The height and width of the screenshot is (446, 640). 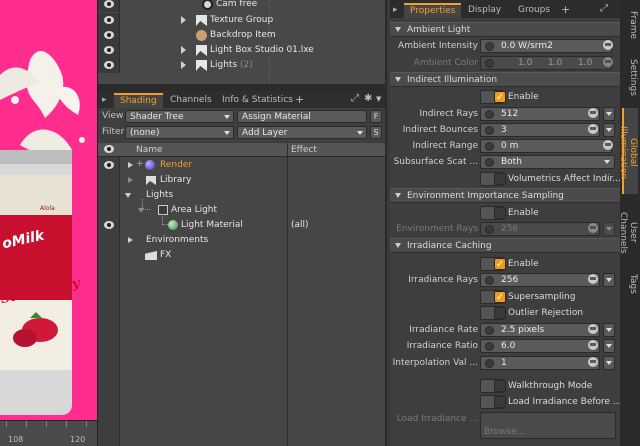 I want to click on env-rays-preset-button, so click(x=609, y=229).